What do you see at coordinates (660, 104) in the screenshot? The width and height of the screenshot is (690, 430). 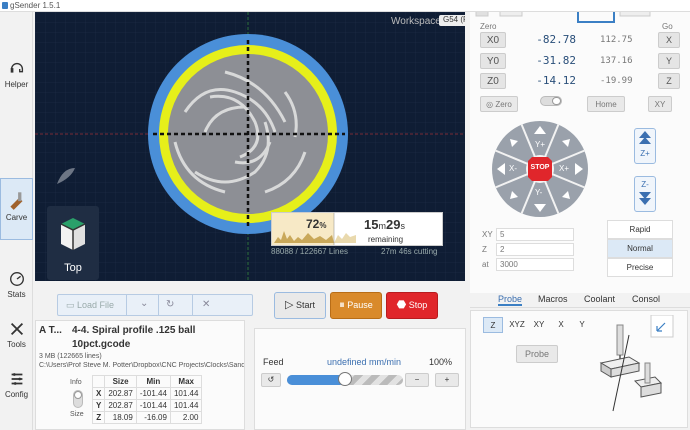 I see `go-xy-button: XY` at bounding box center [660, 104].